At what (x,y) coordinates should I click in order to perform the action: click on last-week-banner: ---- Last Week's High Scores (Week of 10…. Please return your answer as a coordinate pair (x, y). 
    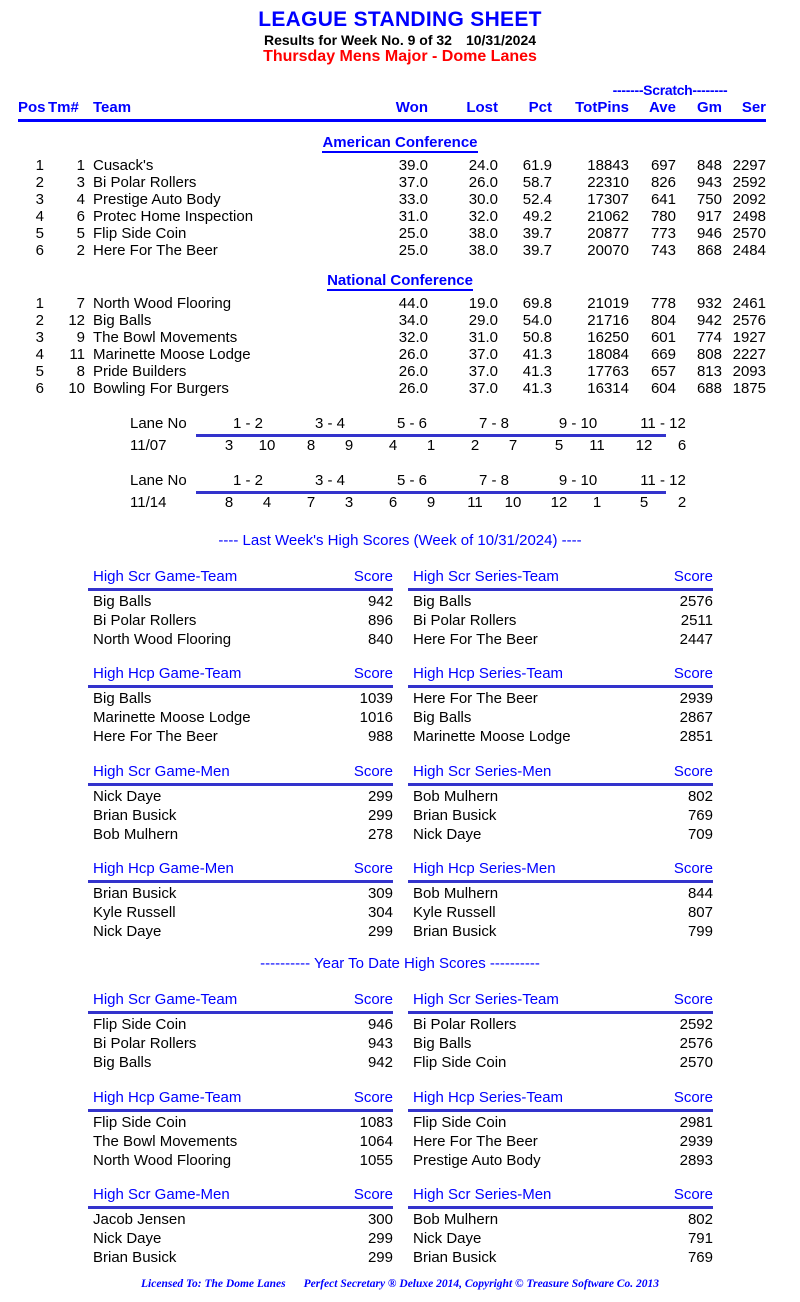
    Looking at the image, I should click on (400, 540).